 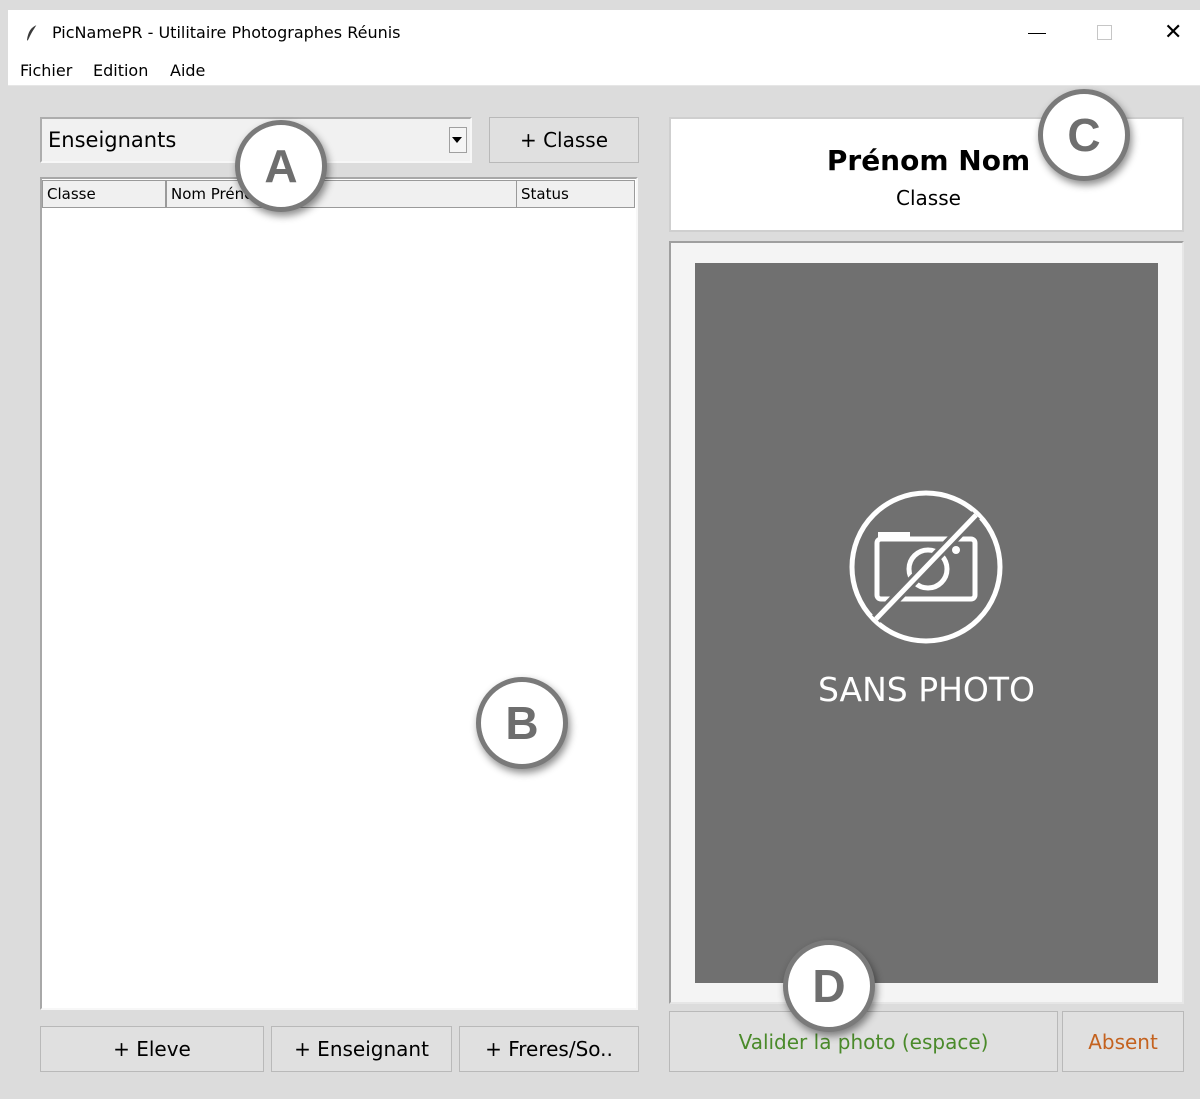 I want to click on callout-marker-b: B, so click(x=522, y=723).